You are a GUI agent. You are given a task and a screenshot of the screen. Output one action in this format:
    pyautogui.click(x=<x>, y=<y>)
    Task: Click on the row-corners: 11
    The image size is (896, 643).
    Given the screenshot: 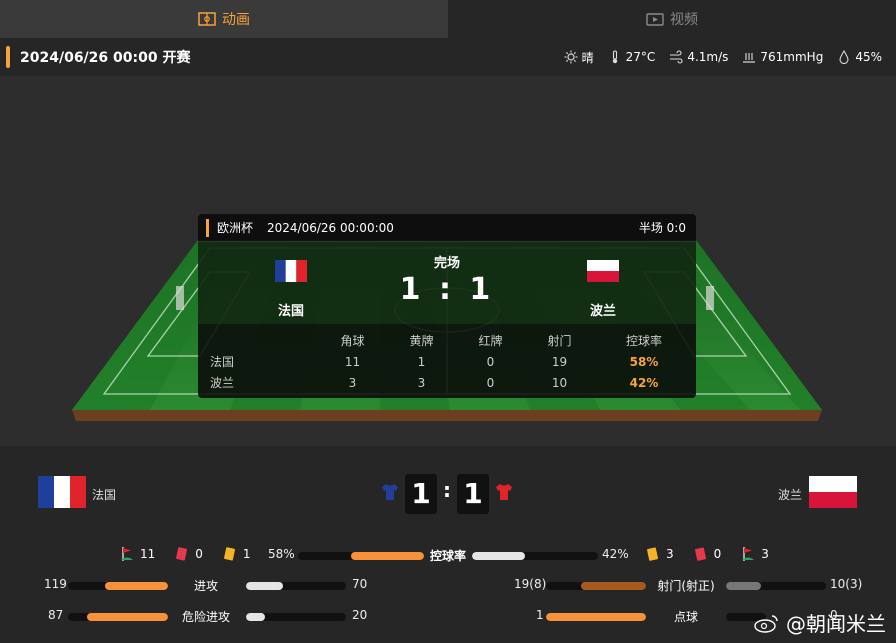 What is the action you would take?
    pyautogui.click(x=352, y=361)
    